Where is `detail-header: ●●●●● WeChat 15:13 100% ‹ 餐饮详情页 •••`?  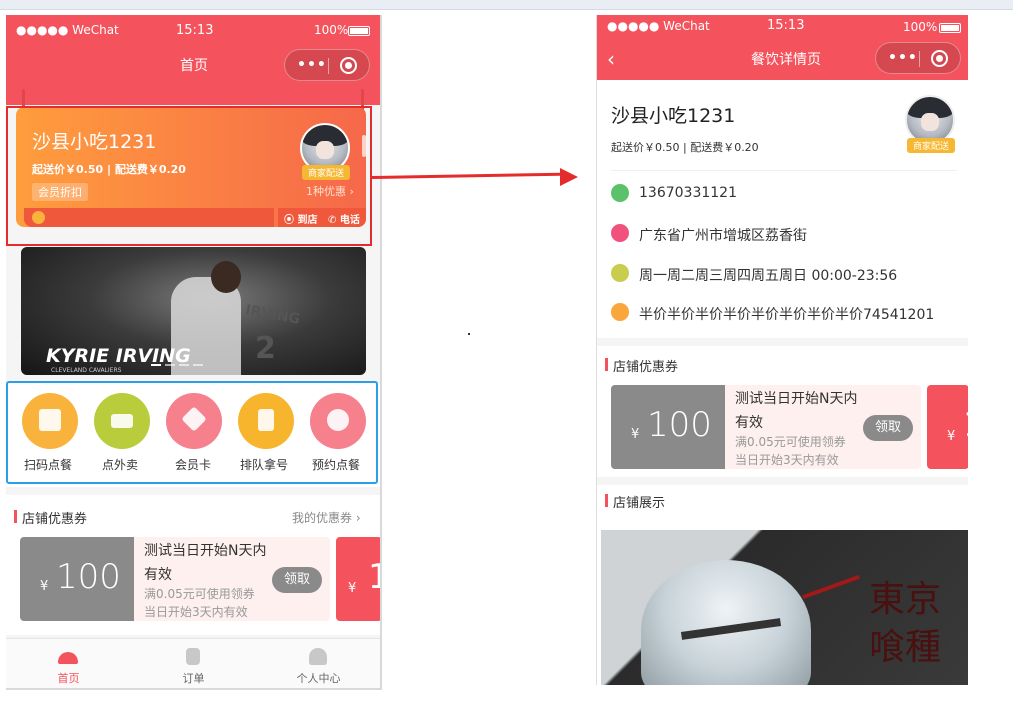 detail-header: ●●●●● WeChat 15:13 100% ‹ 餐饮详情页 ••• is located at coordinates (782, 47).